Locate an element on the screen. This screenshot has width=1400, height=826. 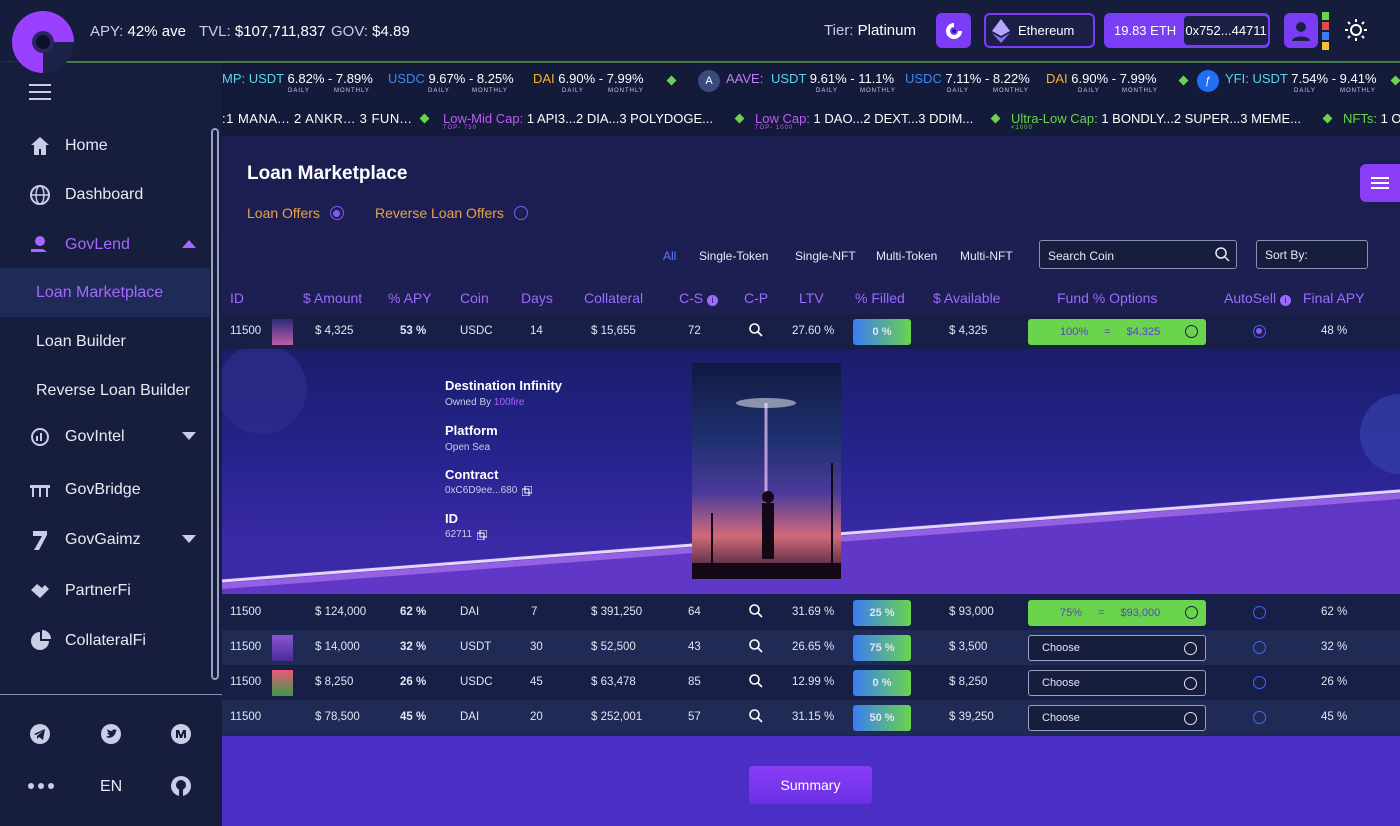
col-amount: $ Amount is located at coordinates (332, 298).